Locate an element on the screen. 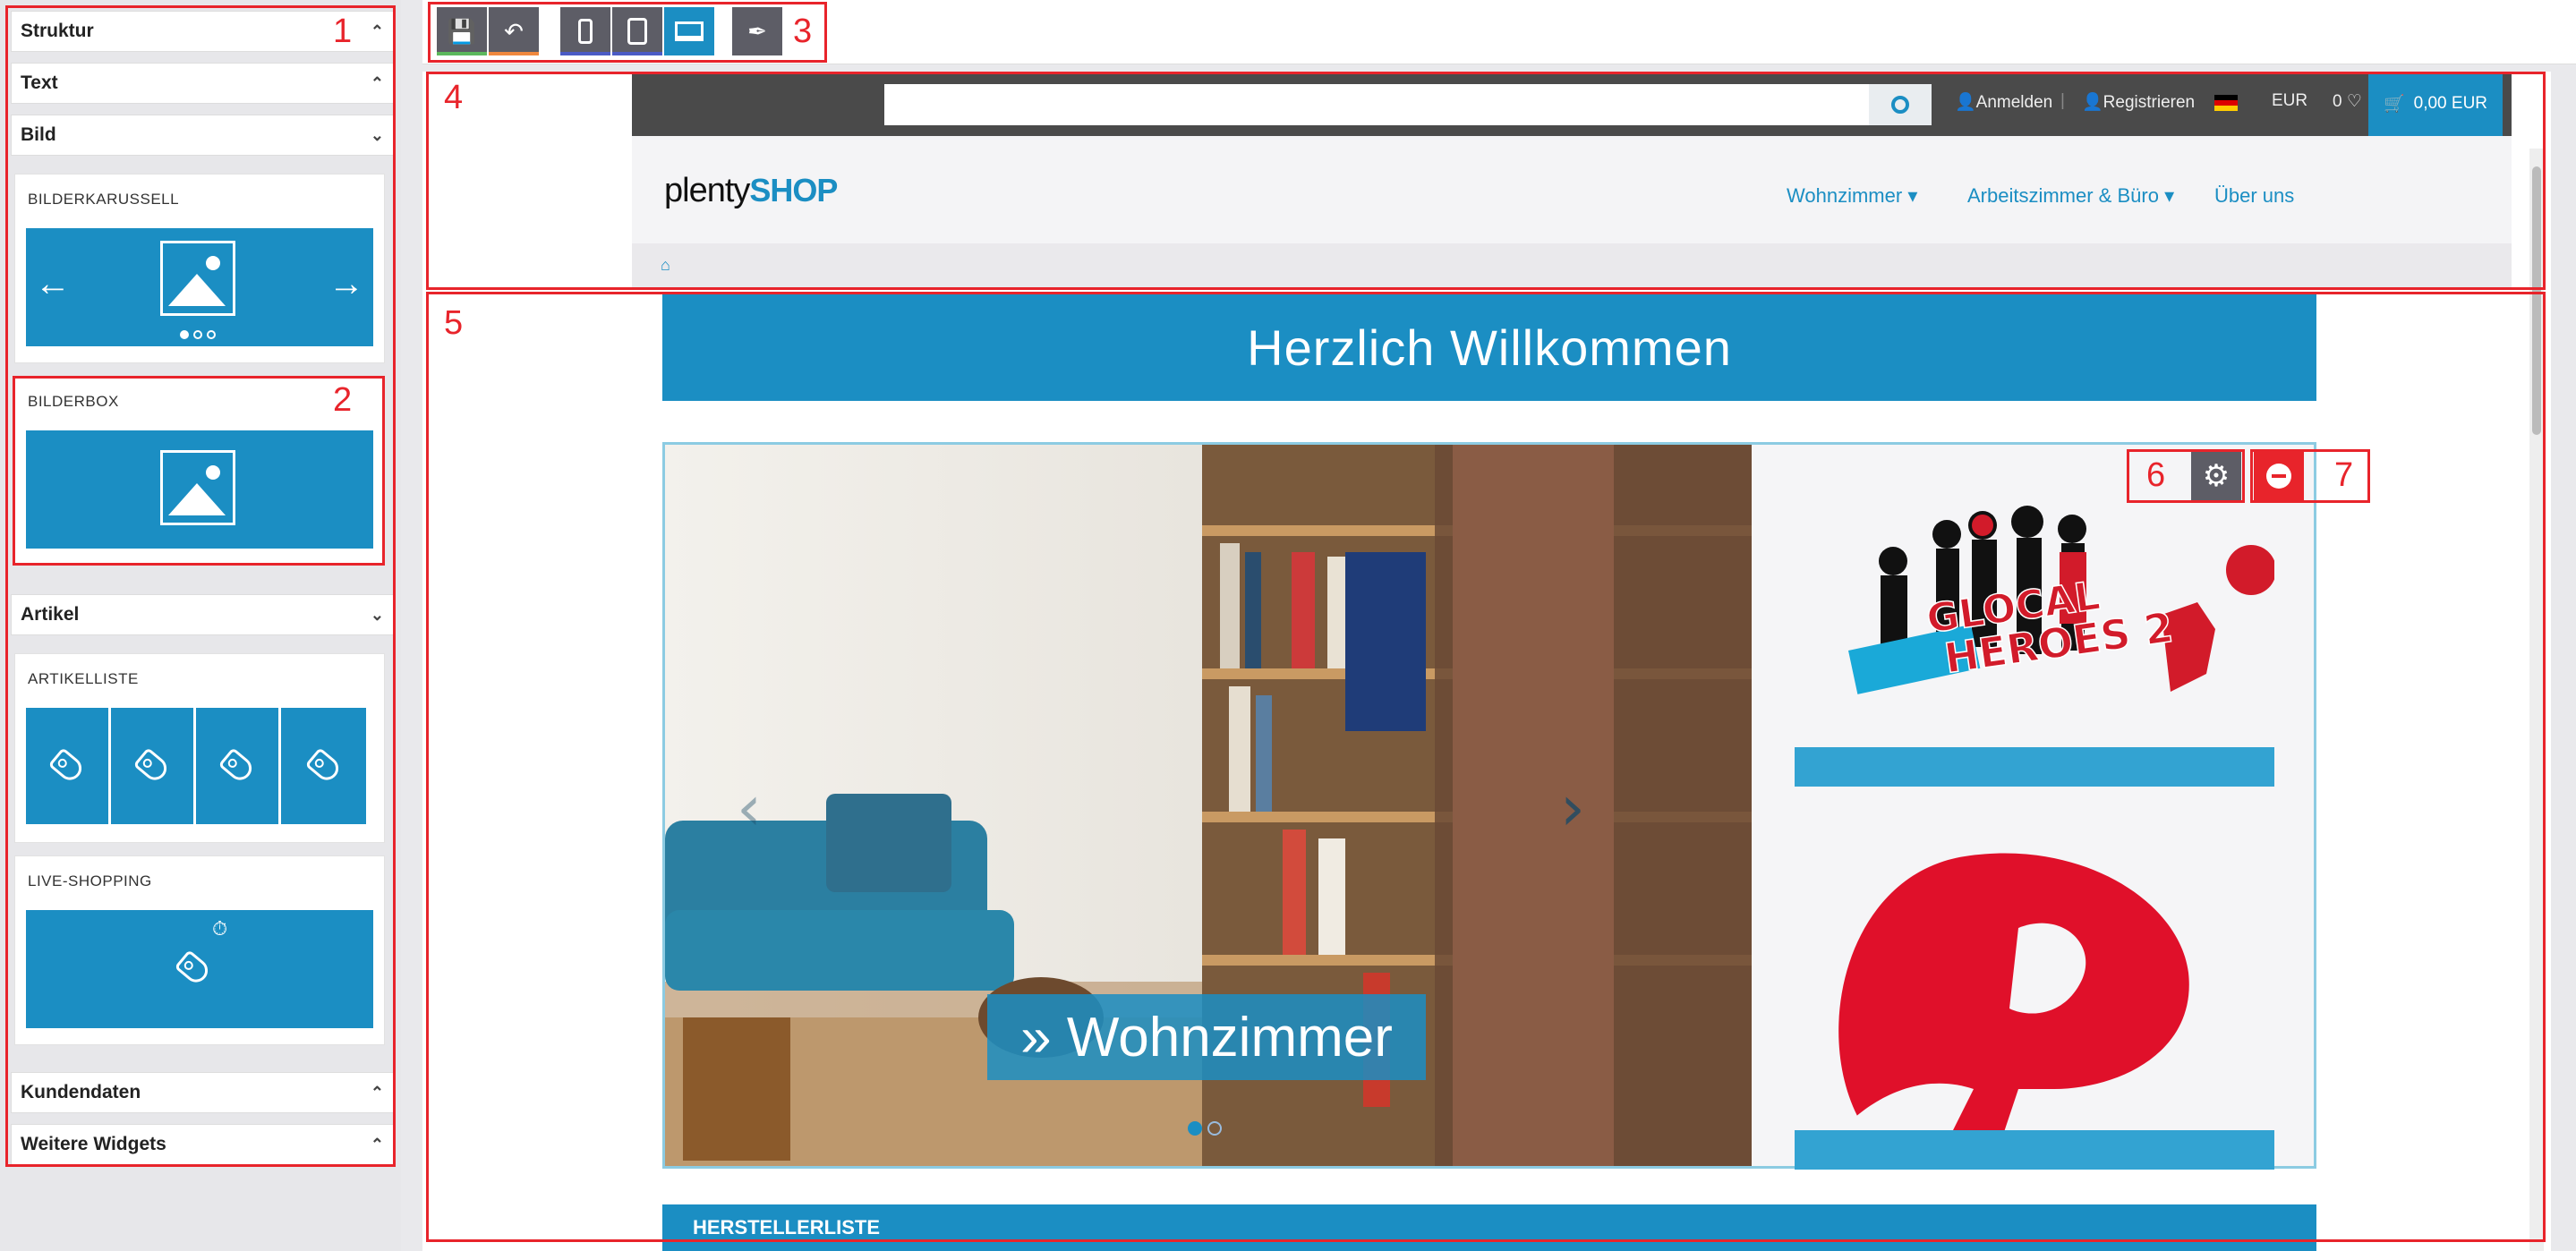 The height and width of the screenshot is (1251, 2576). annotation-1: 1 is located at coordinates (343, 31).